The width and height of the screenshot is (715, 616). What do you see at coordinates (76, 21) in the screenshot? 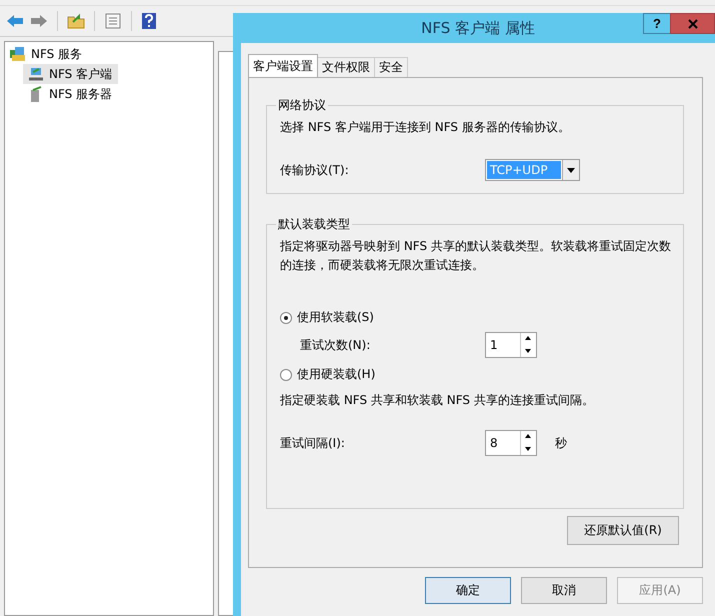
I see `folder-icon` at bounding box center [76, 21].